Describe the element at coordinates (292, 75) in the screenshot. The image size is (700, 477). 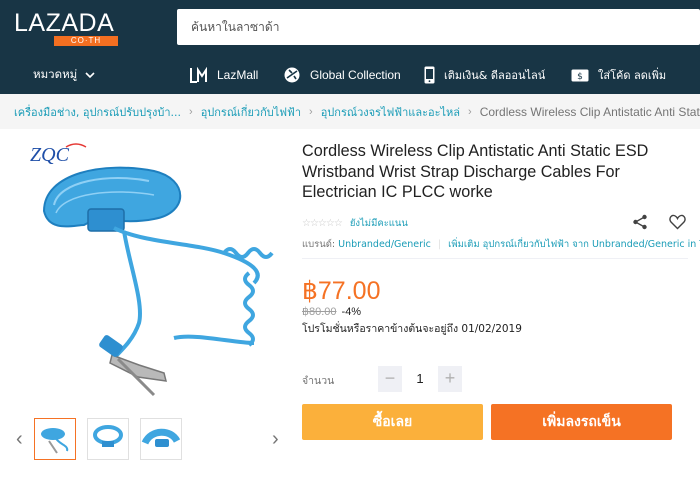
I see `airplane-globe-icon` at that location.